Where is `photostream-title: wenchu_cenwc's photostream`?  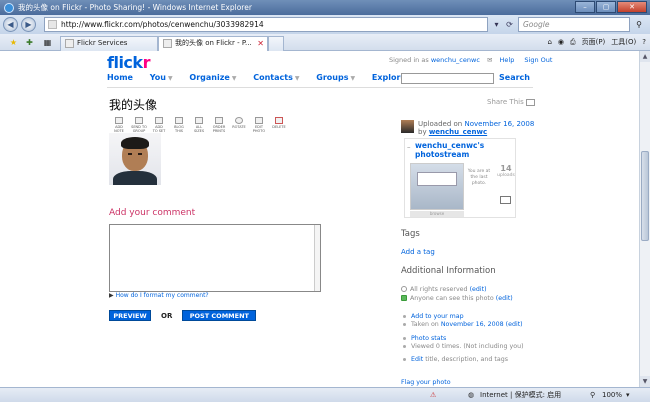
photostream-title: wenchu_cenwc's photostream is located at coordinates (465, 150).